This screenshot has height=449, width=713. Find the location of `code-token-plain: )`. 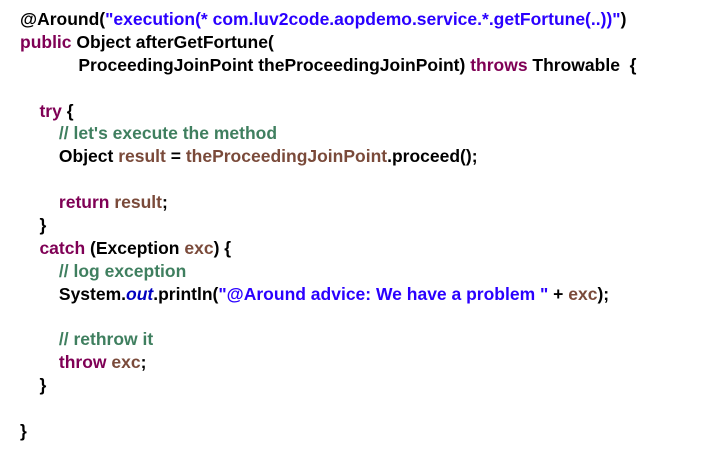

code-token-plain: ) is located at coordinates (623, 19).